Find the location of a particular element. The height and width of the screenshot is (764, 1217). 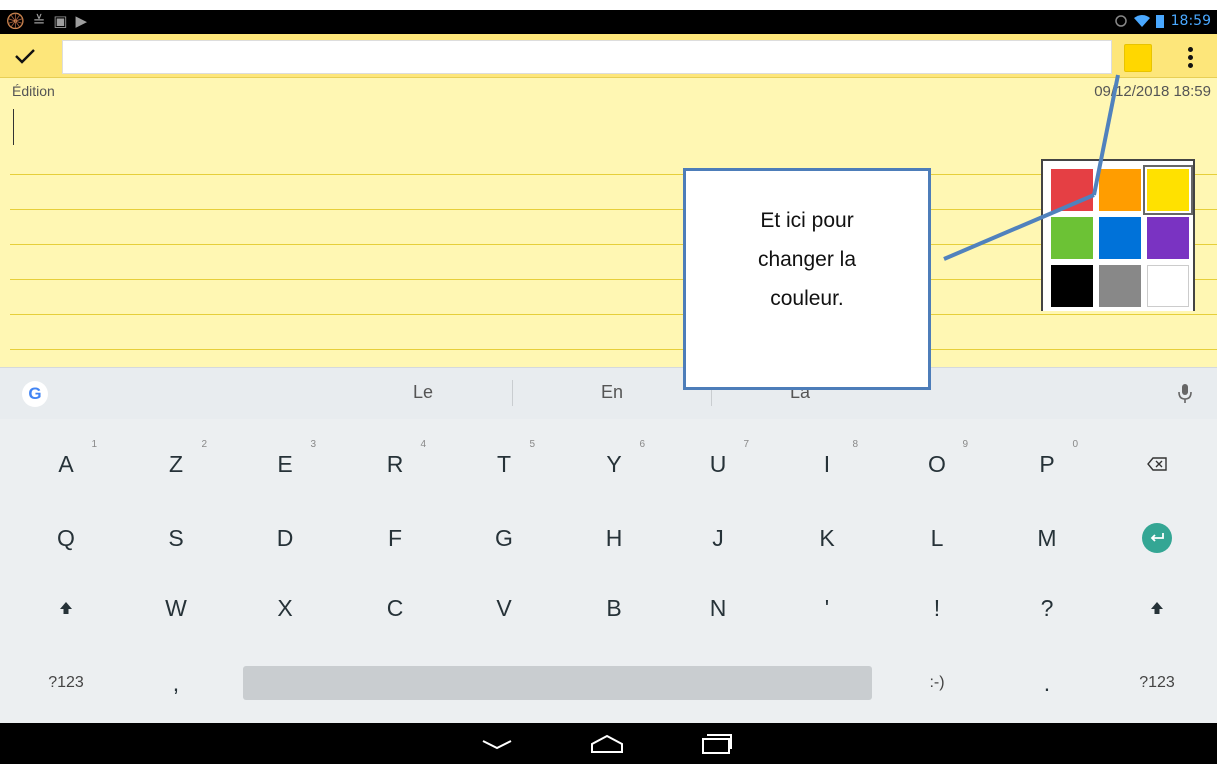

symbols-key-left: ?123 is located at coordinates (66, 683).